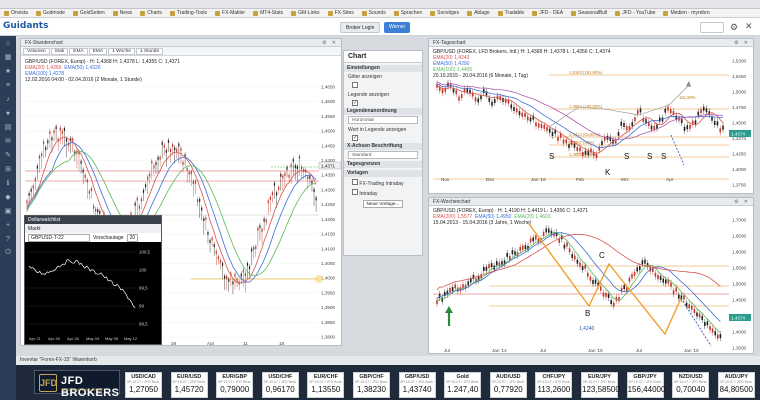 The image size is (760, 400). Describe the element at coordinates (8, 57) in the screenshot. I see `chart-icon: ▦` at that location.